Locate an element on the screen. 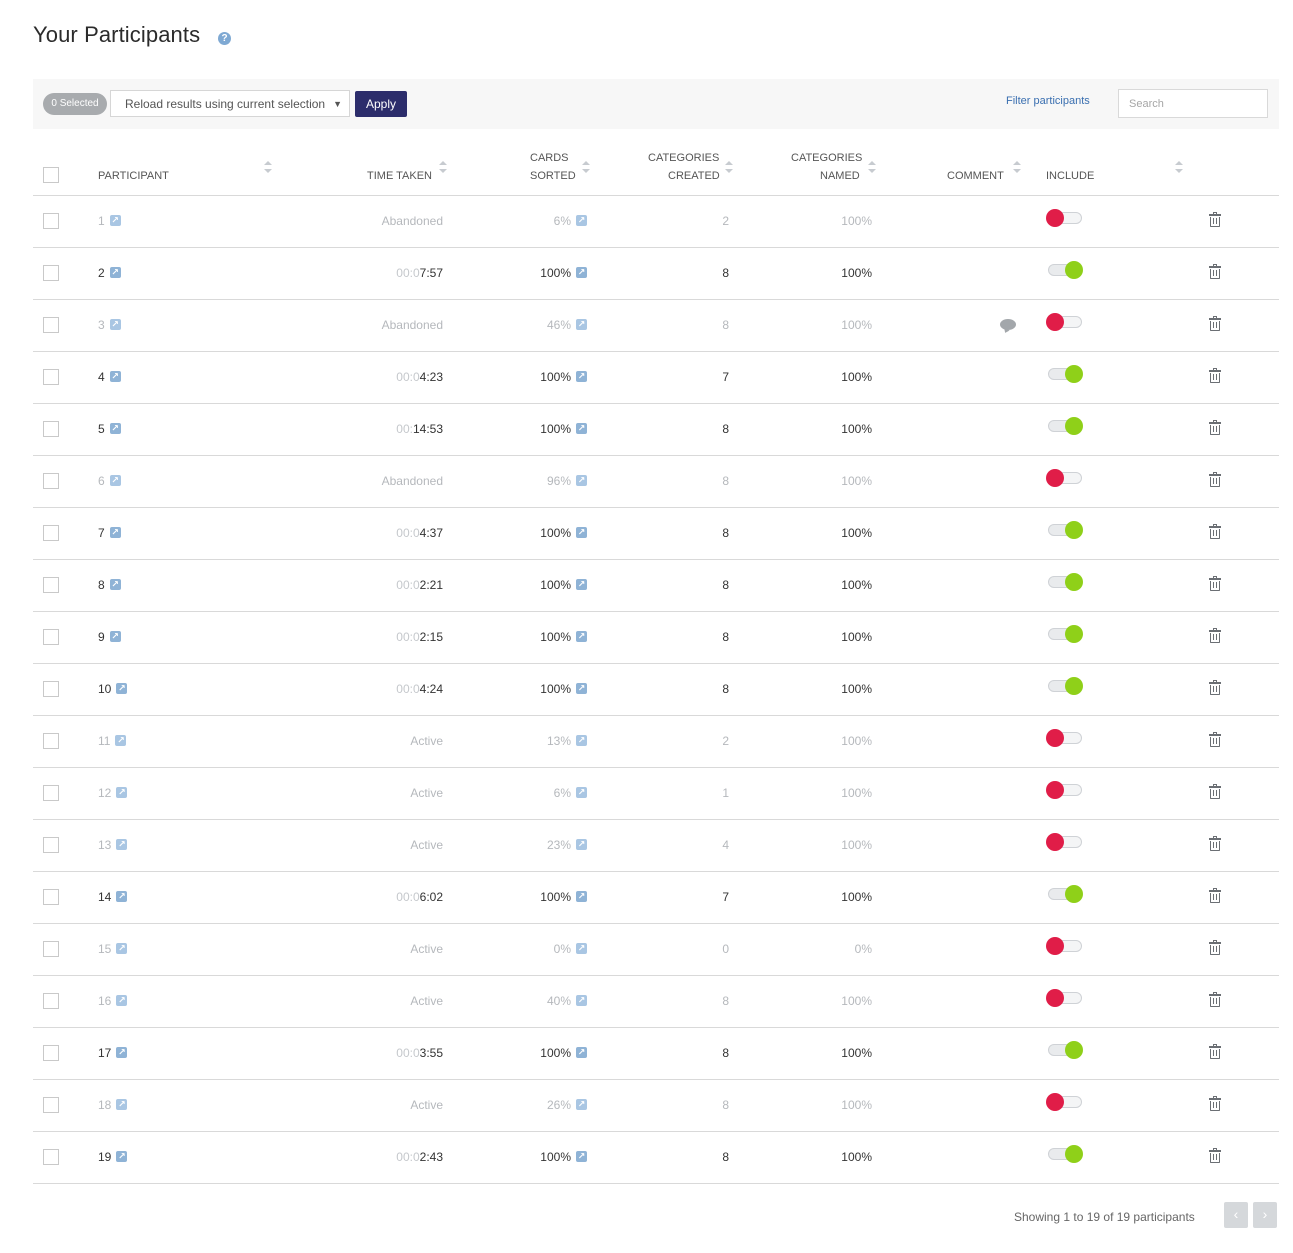 This screenshot has height=1253, width=1293. comment-icon is located at coordinates (1008, 324).